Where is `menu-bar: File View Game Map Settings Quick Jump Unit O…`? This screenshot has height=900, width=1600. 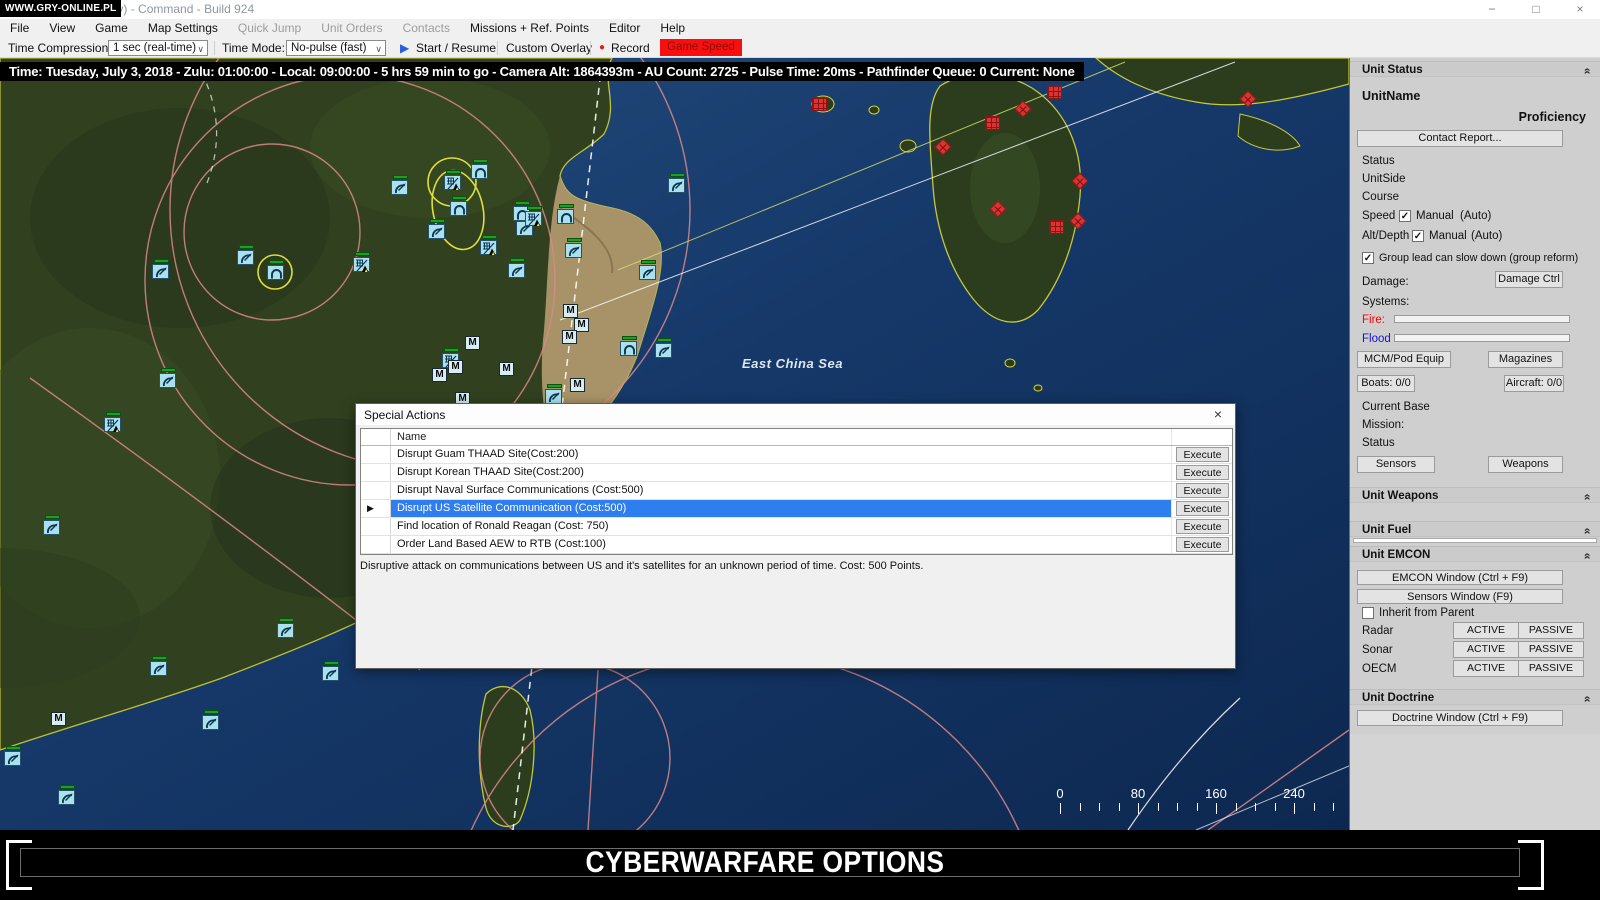
menu-bar: File View Game Map Settings Quick Jump Unit O… is located at coordinates (800, 28).